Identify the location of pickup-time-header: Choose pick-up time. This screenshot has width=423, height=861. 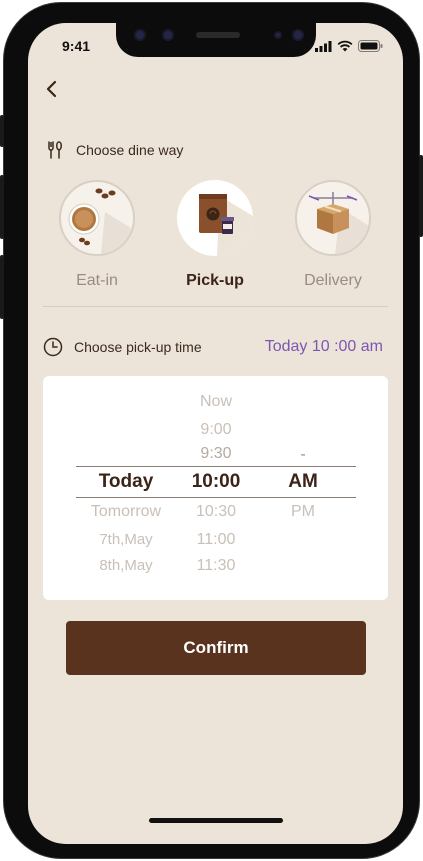
(122, 347).